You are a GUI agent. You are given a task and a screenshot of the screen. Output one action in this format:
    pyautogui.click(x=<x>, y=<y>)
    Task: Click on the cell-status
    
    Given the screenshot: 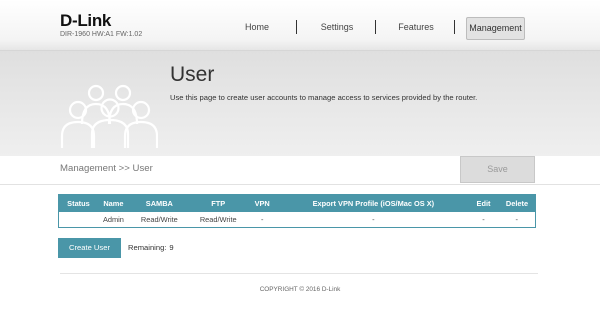 What is the action you would take?
    pyautogui.click(x=78, y=219)
    